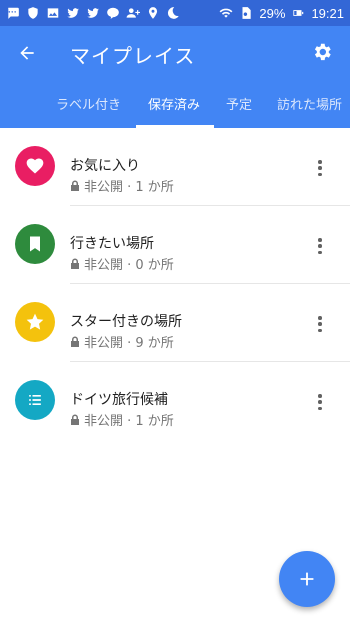 The height and width of the screenshot is (622, 350). I want to click on tab-labeled: ラベル付き, so click(88, 103).